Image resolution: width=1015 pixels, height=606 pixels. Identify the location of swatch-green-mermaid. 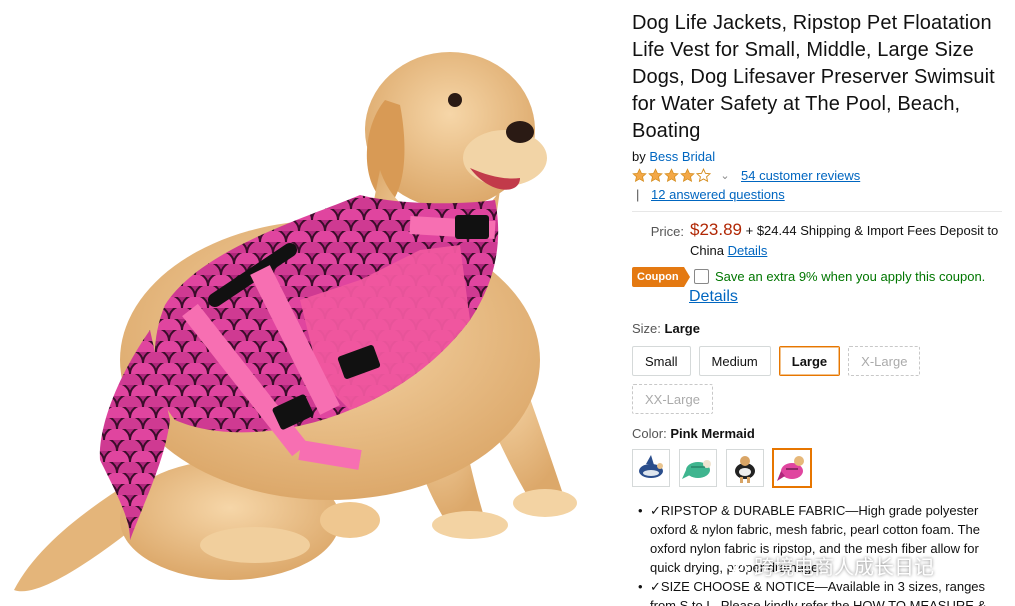
(698, 468).